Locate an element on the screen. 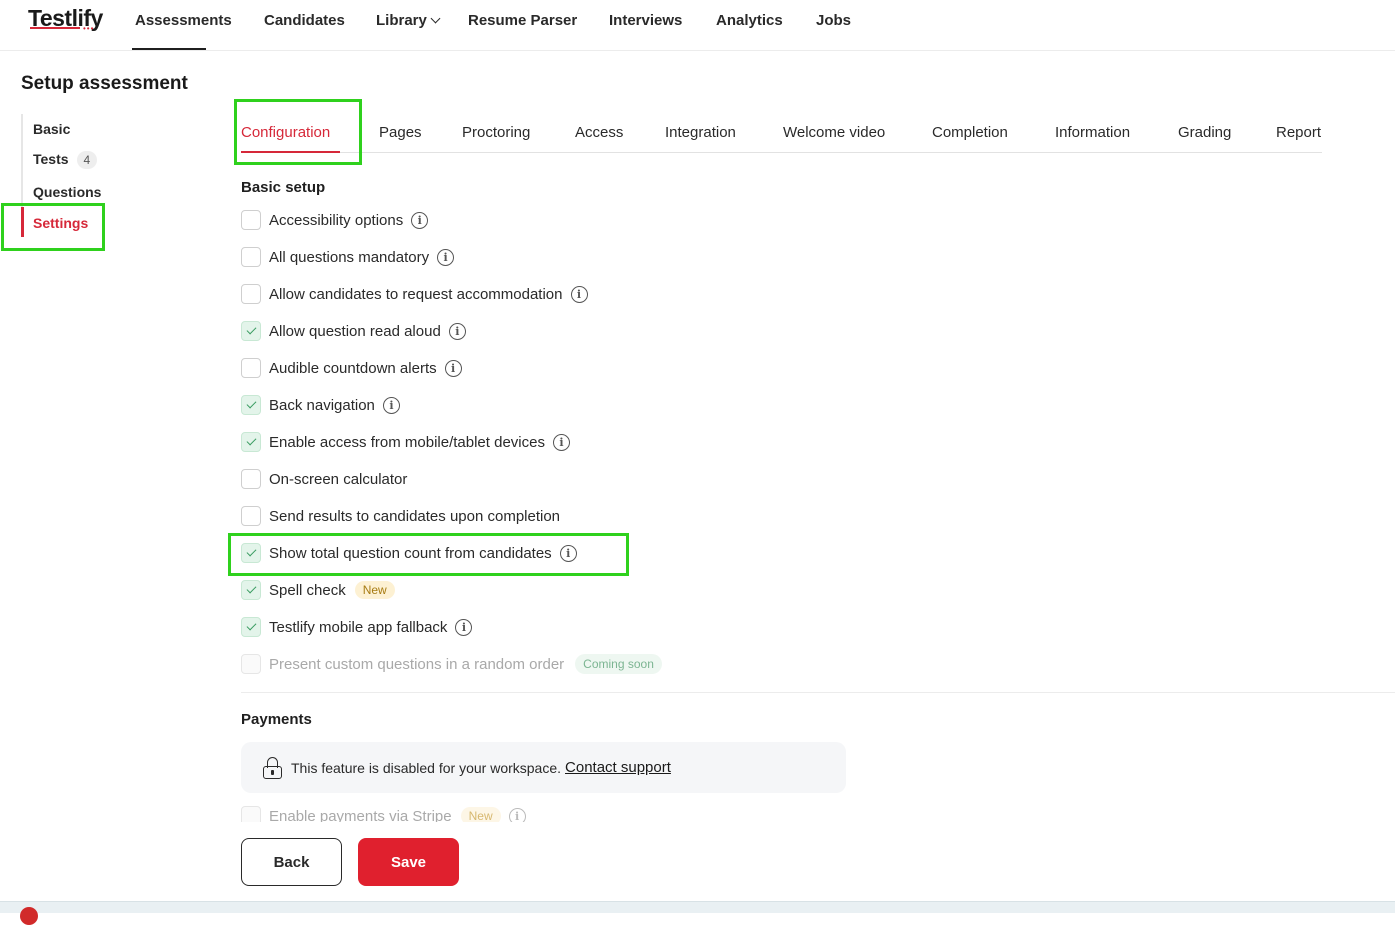  nav-interviews: Interviews is located at coordinates (645, 20).